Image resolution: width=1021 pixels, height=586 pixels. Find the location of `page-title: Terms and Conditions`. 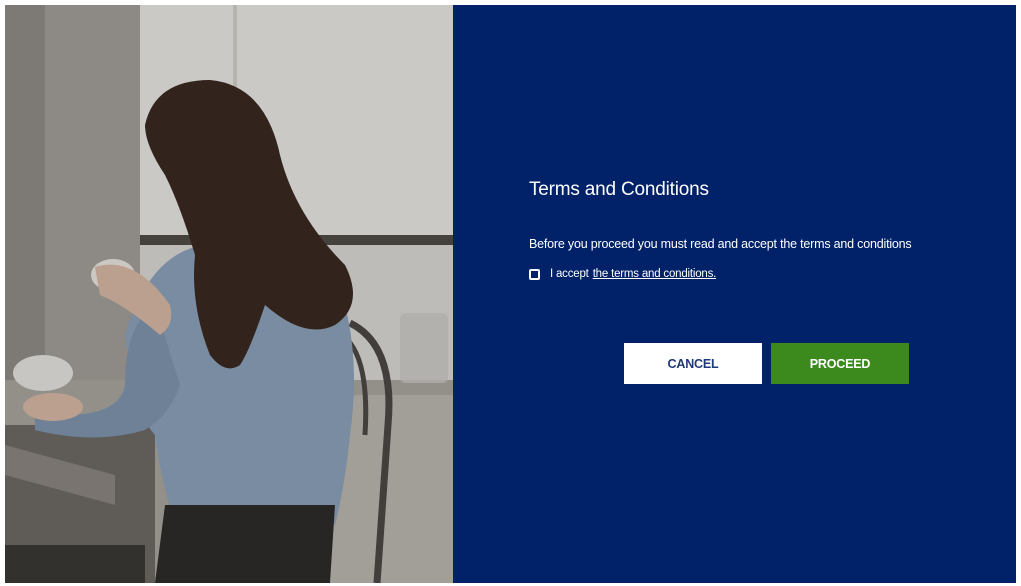

page-title: Terms and Conditions is located at coordinates (619, 189).